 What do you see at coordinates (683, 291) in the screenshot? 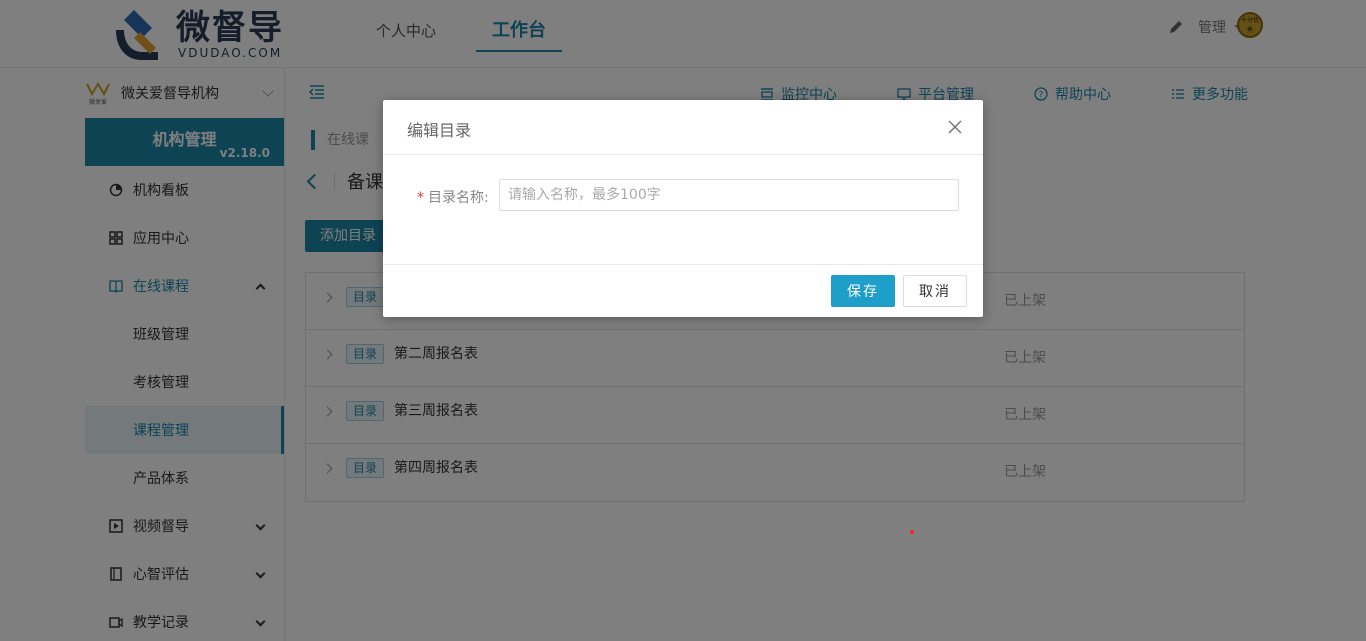
I see `dialog-footer: 保存 取消` at bounding box center [683, 291].